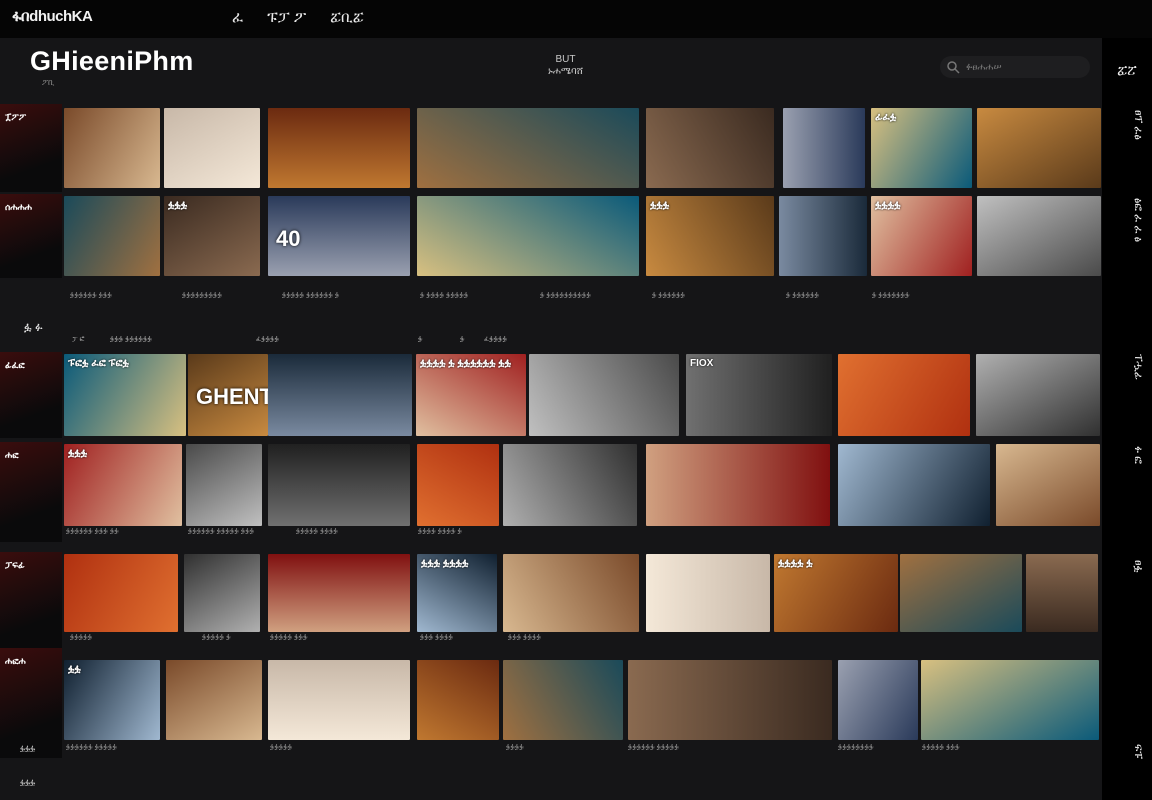 This screenshot has width=1152, height=800. Describe the element at coordinates (1127, 751) in the screenshot. I see `sidebar-item-7: ፍፑ` at that location.